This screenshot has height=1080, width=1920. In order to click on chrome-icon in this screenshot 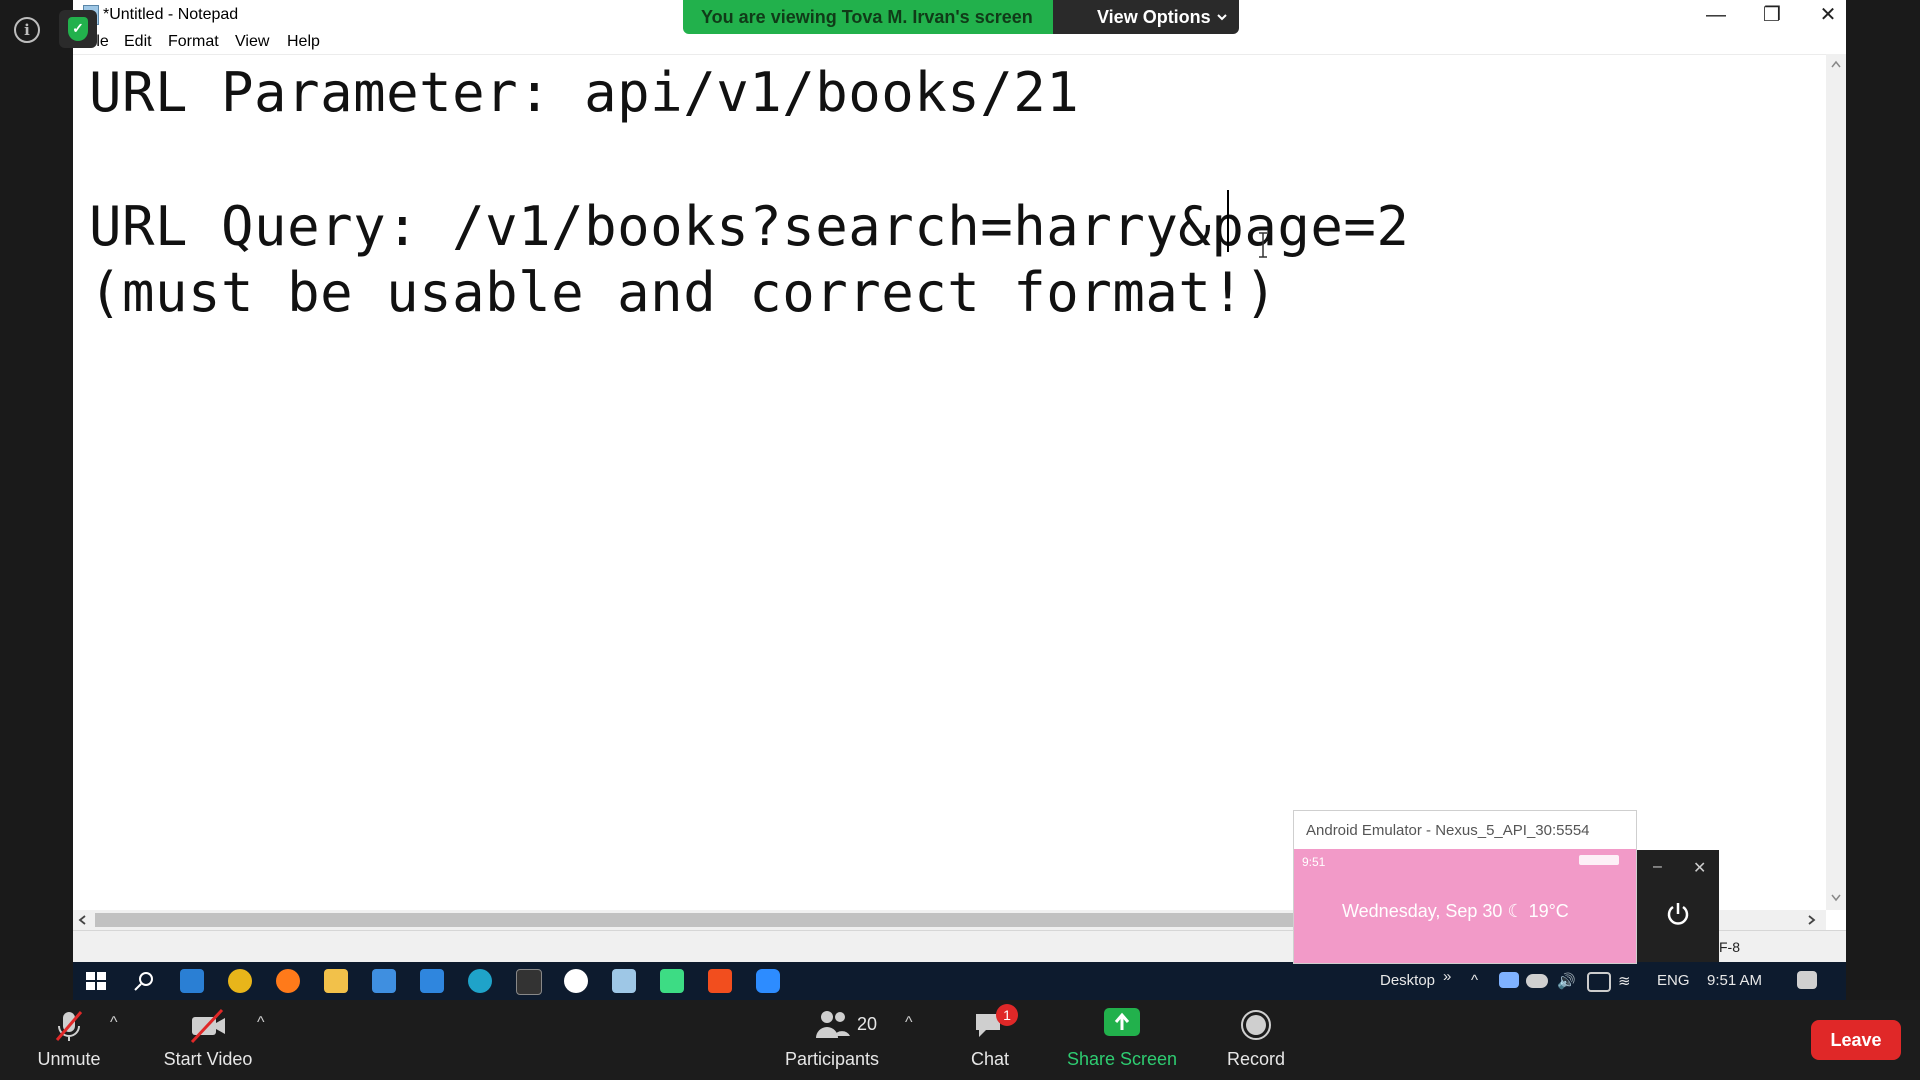, I will do `click(240, 981)`.